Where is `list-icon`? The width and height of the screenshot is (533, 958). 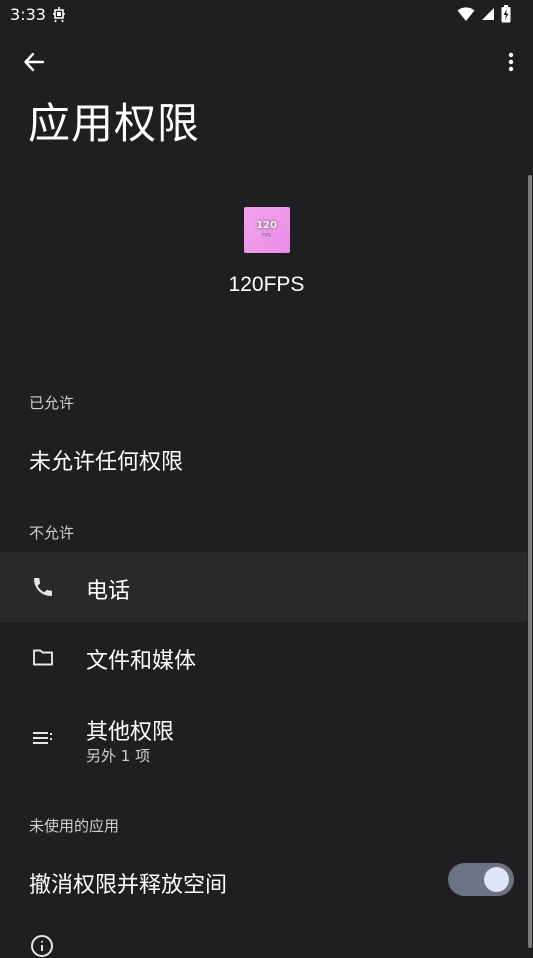 list-icon is located at coordinates (43, 738).